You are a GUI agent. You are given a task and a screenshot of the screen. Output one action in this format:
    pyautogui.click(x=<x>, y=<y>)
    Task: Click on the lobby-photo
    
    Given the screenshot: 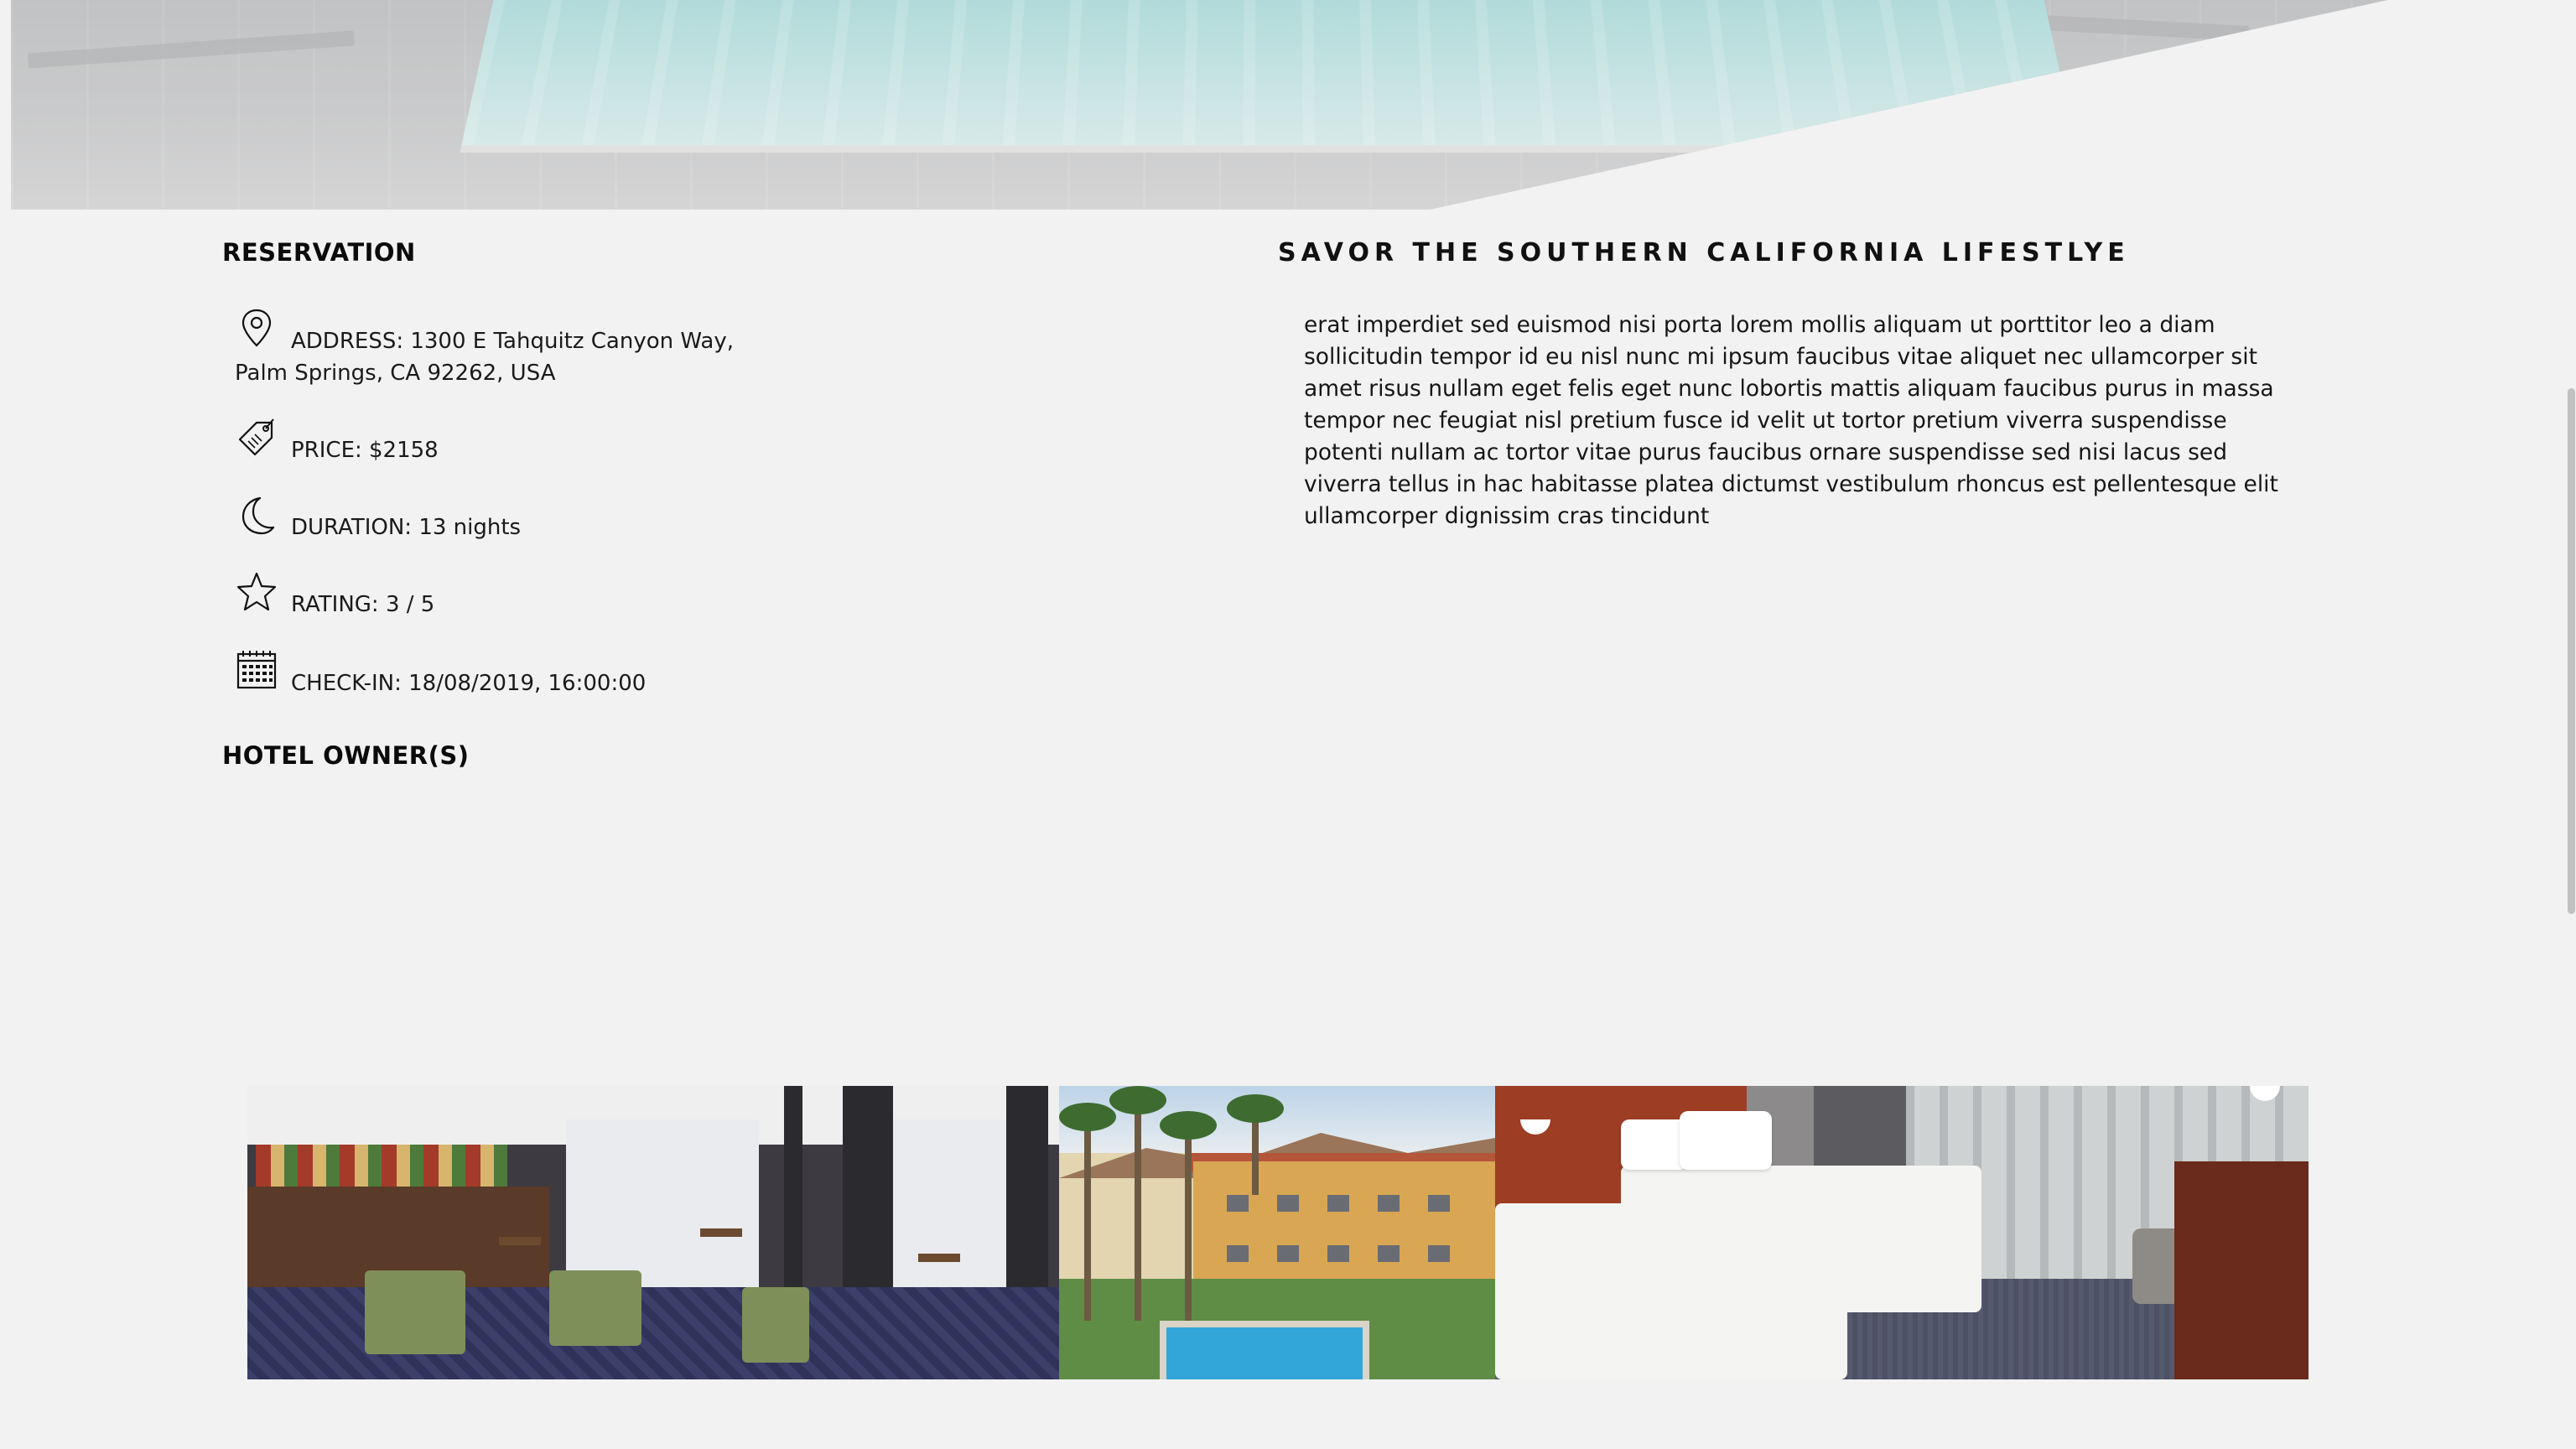 What is the action you would take?
    pyautogui.click(x=653, y=1232)
    